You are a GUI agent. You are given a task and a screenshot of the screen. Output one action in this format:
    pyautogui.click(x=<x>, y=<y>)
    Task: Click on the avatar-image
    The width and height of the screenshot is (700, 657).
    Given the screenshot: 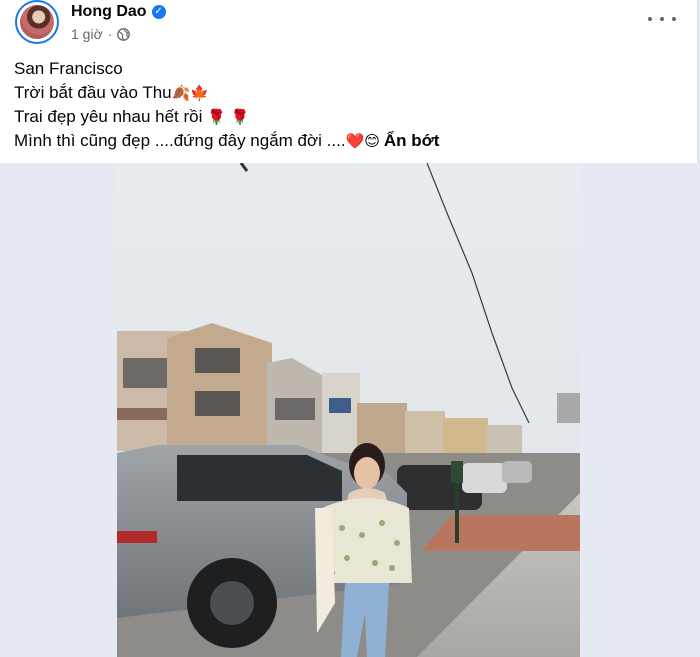 What is the action you would take?
    pyautogui.click(x=37, y=22)
    